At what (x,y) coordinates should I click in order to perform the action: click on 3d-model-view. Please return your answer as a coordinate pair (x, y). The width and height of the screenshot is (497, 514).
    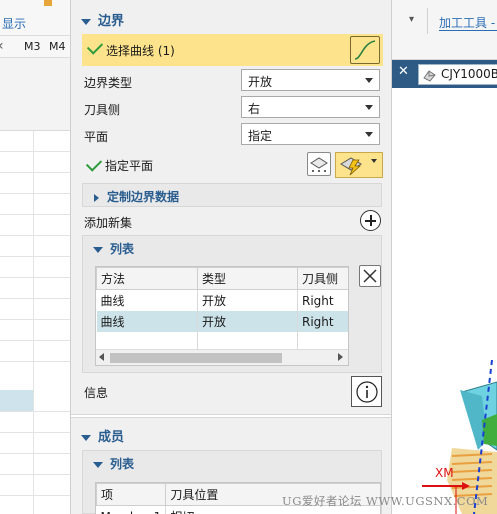
    Looking at the image, I should click on (444, 437).